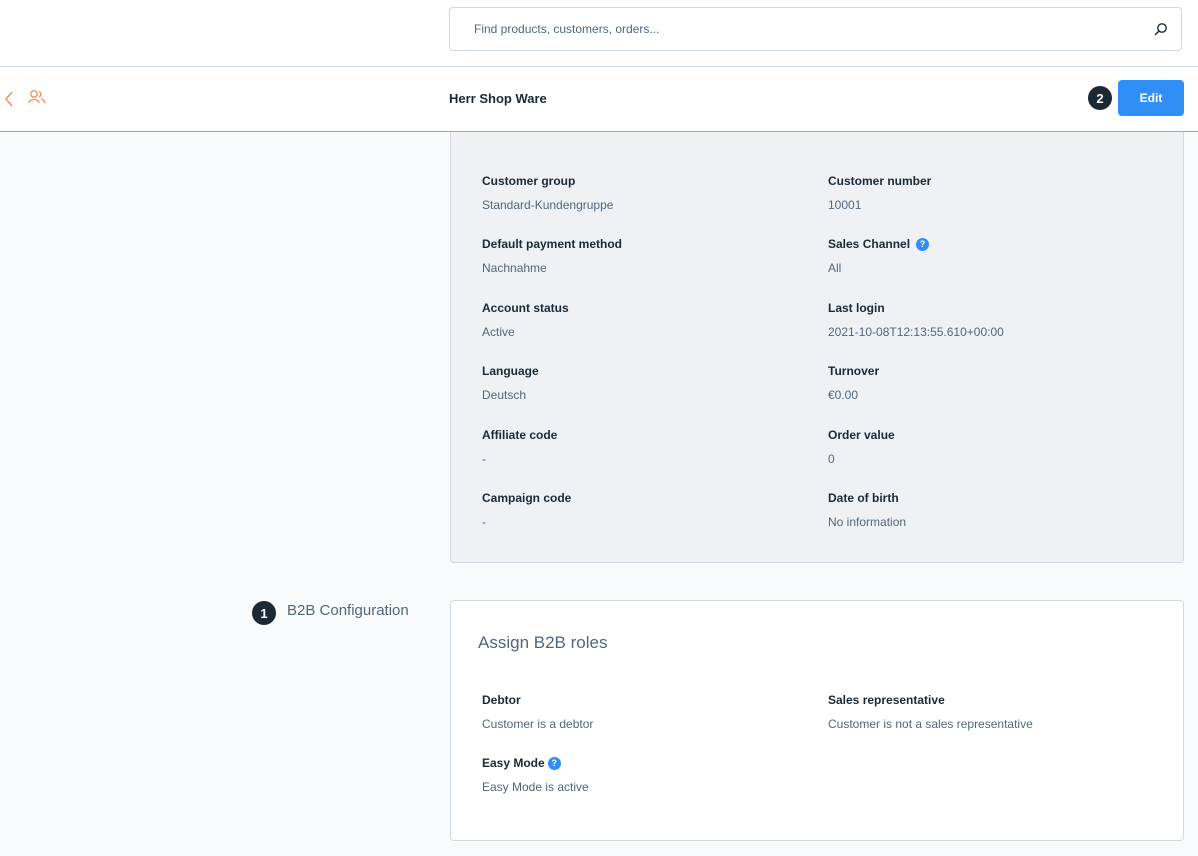 The image size is (1198, 856). Describe the element at coordinates (543, 642) in the screenshot. I see `card-title: Assign B2B roles` at that location.